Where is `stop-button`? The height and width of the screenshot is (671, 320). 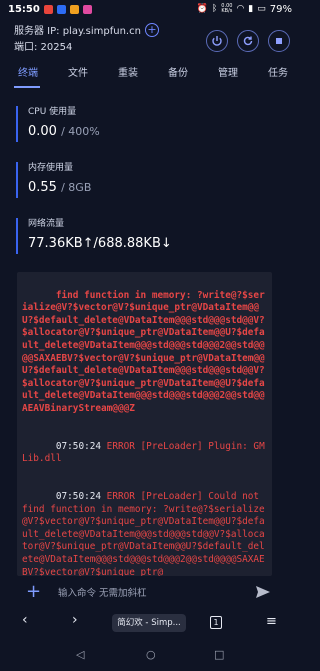 stop-button is located at coordinates (279, 41).